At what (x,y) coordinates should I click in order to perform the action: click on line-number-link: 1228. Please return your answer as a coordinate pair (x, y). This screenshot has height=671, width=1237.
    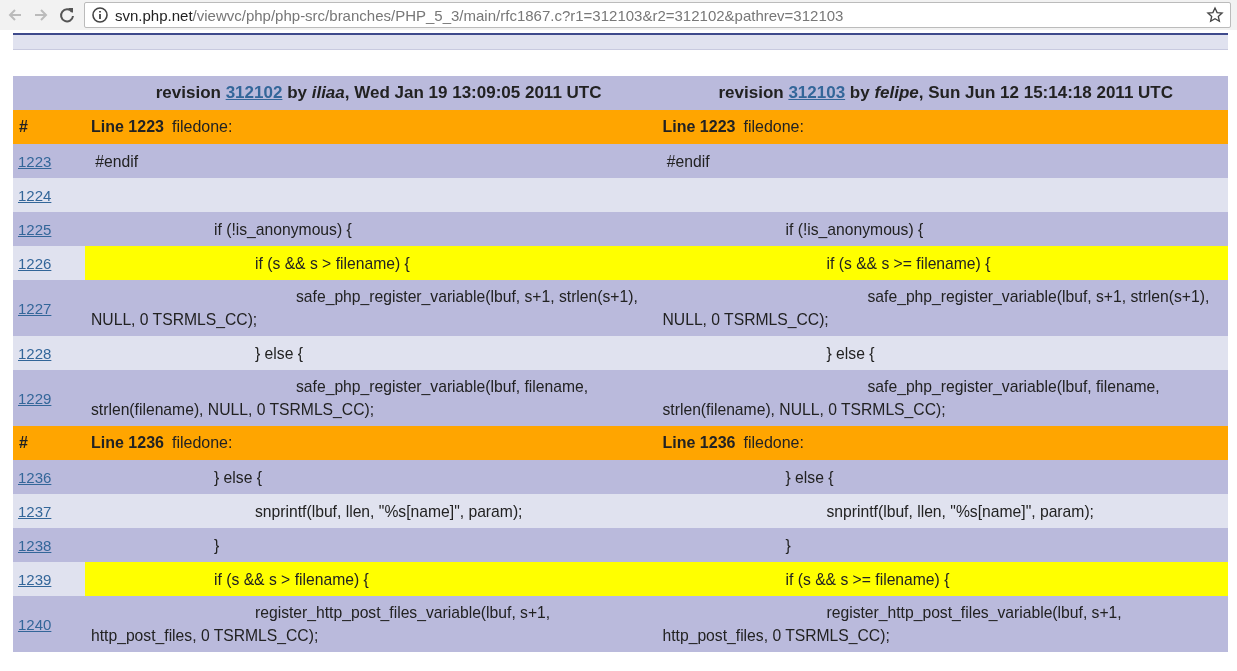
    Looking at the image, I should click on (35, 353).